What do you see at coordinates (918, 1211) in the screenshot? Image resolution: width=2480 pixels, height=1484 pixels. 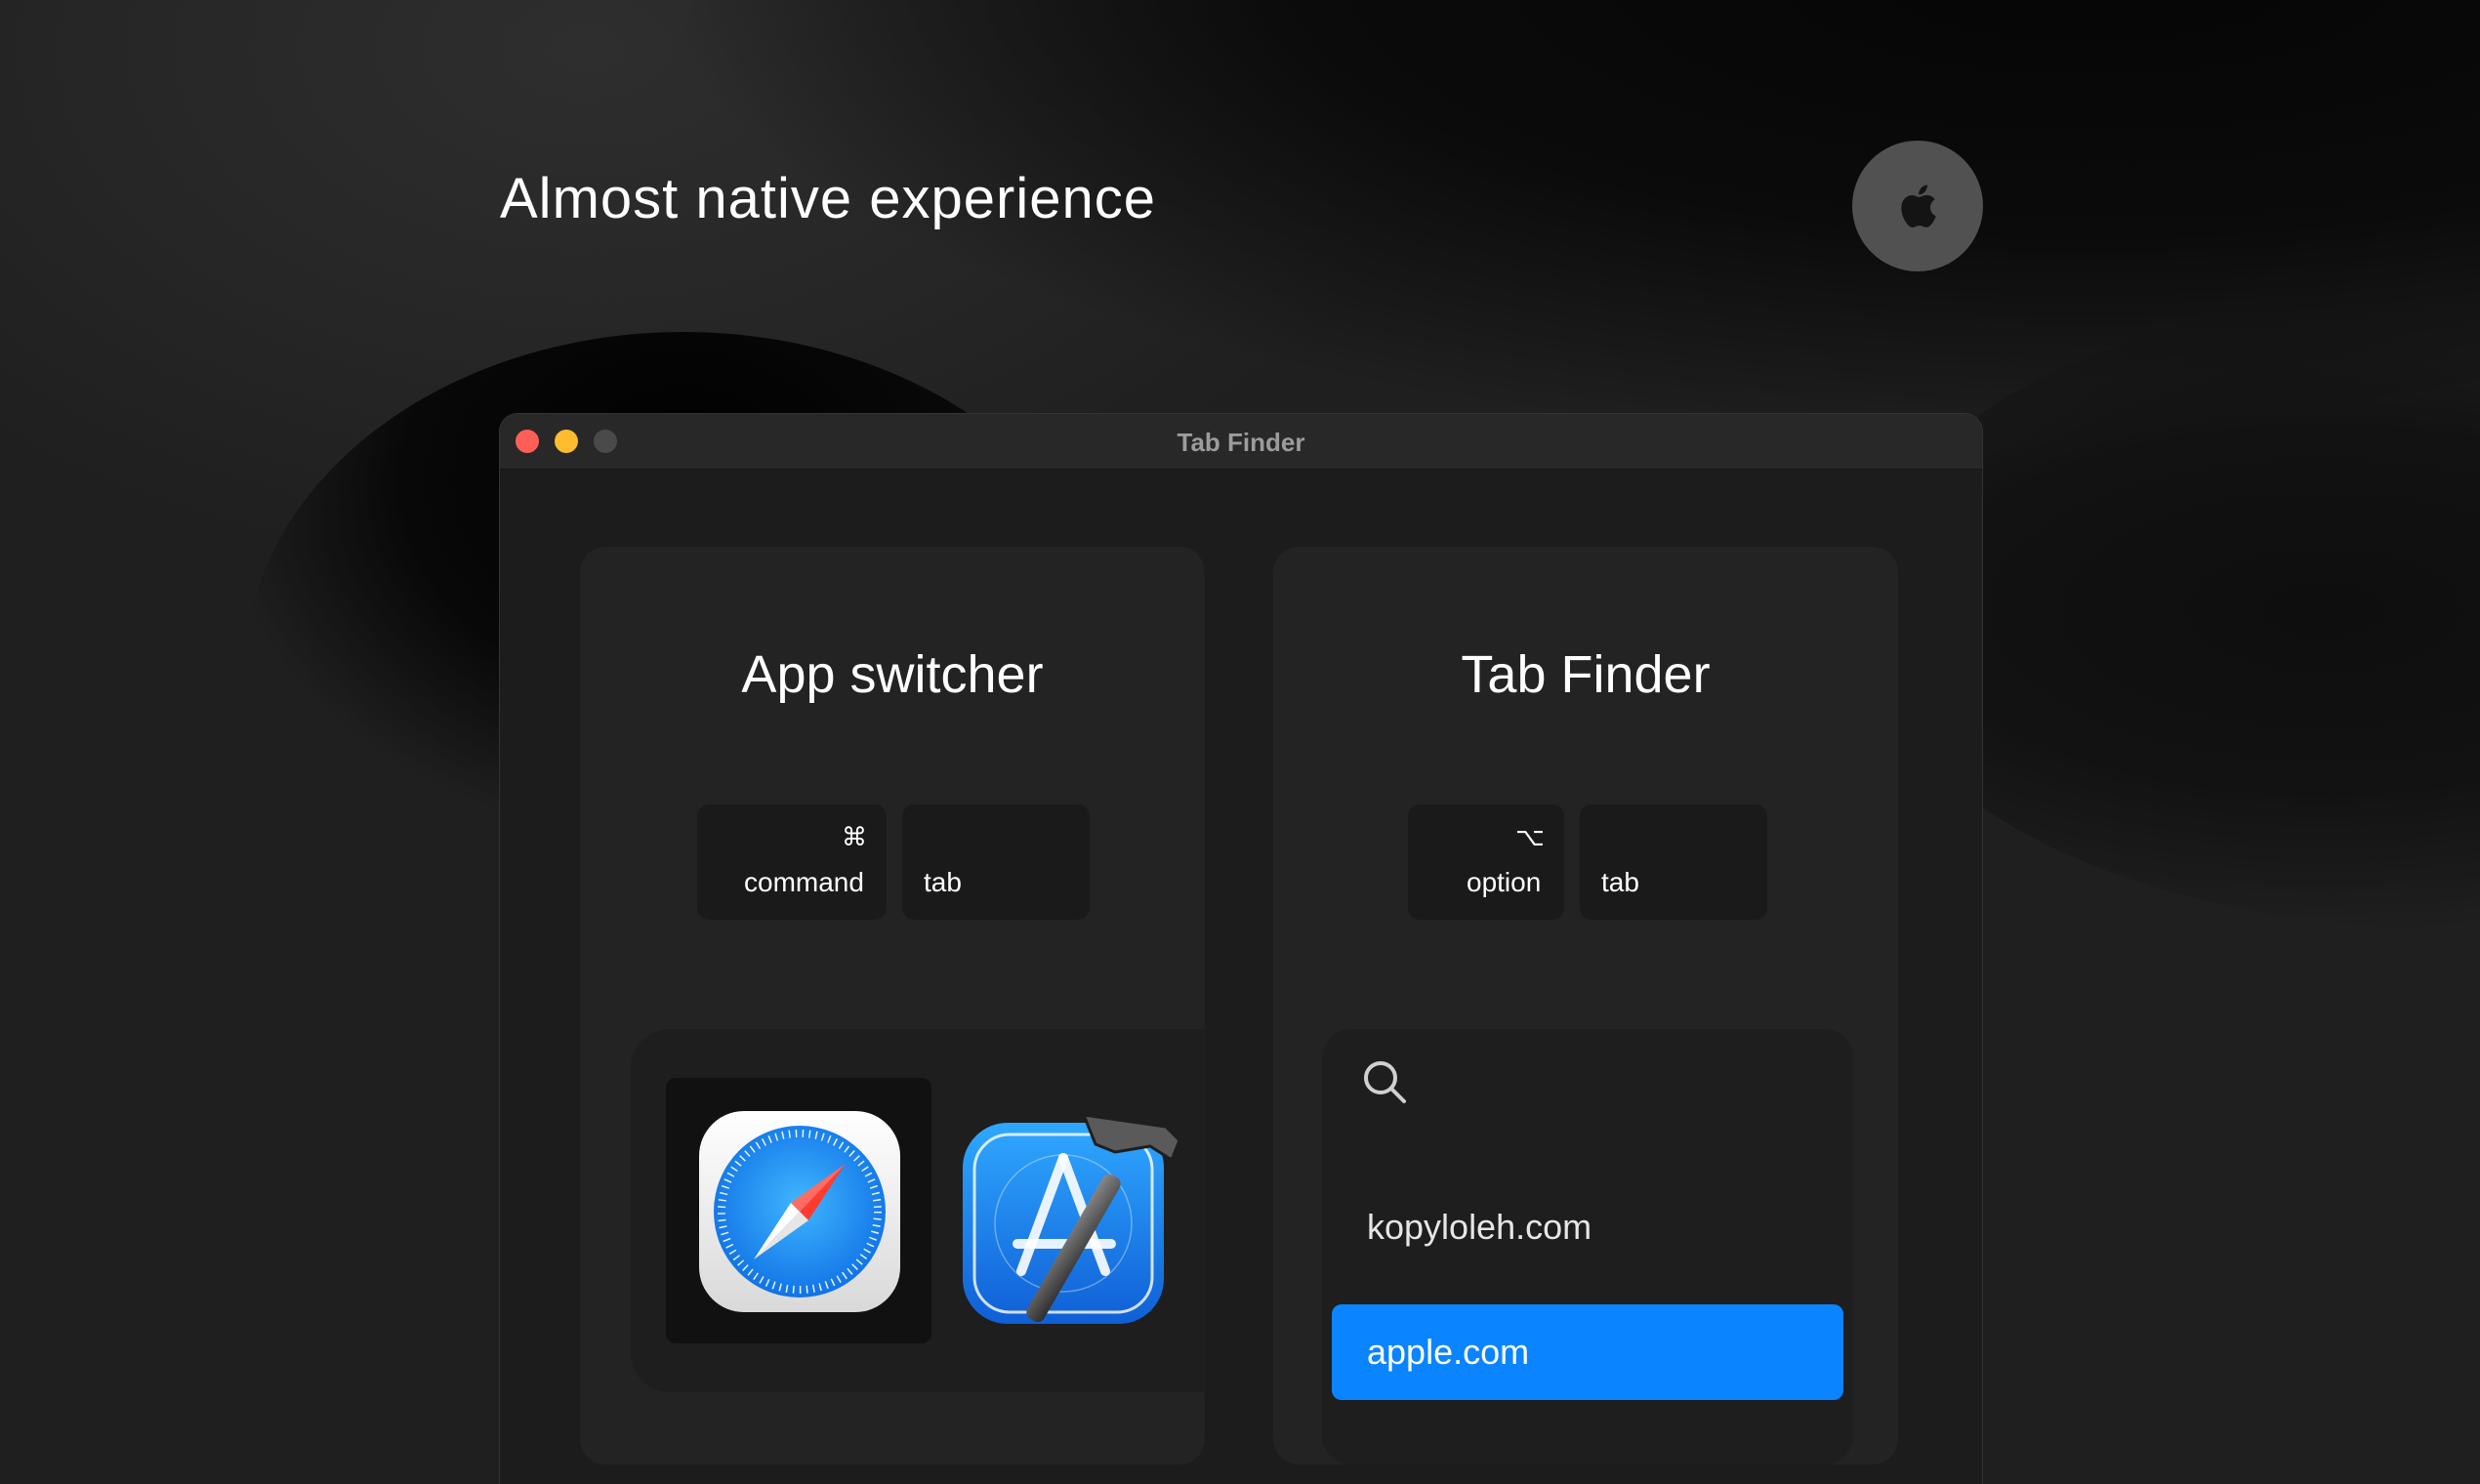 I see `app-switcher-overlay` at bounding box center [918, 1211].